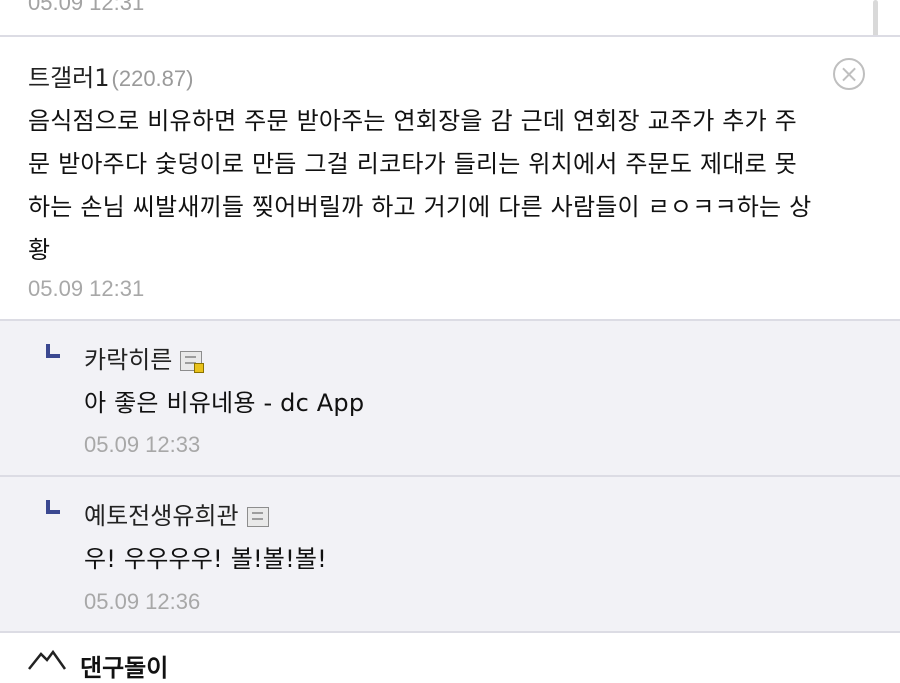 The image size is (900, 683). Describe the element at coordinates (450, 632) in the screenshot. I see `divider` at that location.